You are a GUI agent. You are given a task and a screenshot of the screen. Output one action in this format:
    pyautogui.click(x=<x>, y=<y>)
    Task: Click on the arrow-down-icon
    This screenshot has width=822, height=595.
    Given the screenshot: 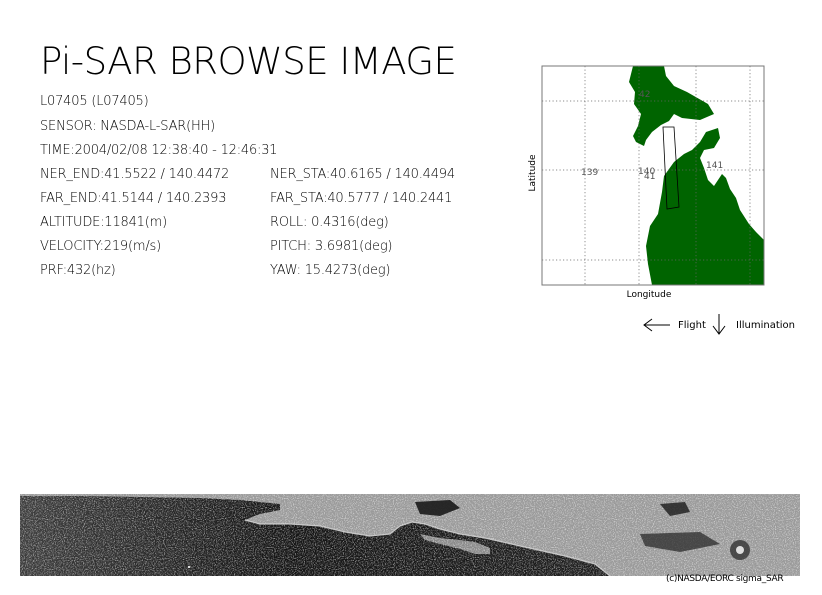 What is the action you would take?
    pyautogui.click(x=719, y=324)
    